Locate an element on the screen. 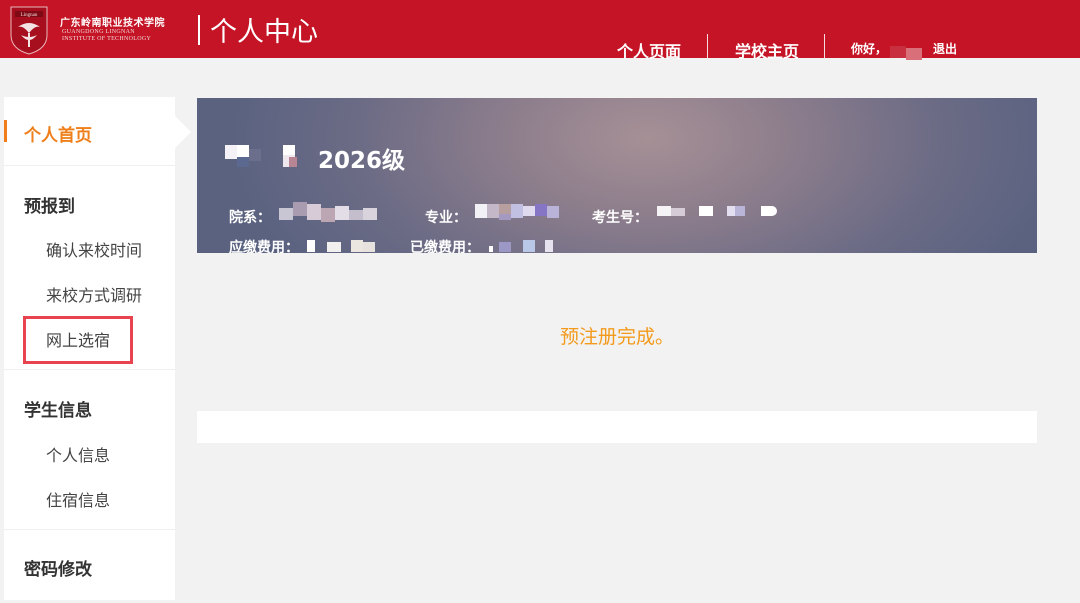 This screenshot has width=1080, height=603. exam-number-redacted is located at coordinates (722, 212).